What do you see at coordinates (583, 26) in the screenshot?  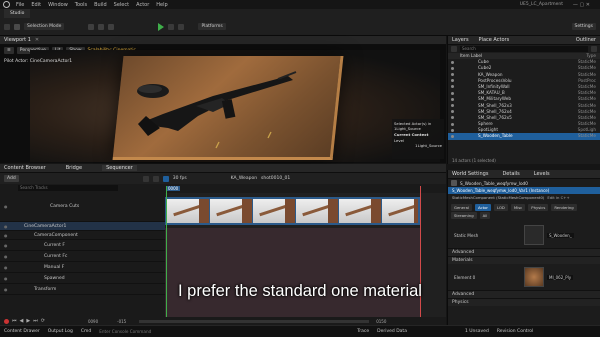 I see `settings-button: Settings` at bounding box center [583, 26].